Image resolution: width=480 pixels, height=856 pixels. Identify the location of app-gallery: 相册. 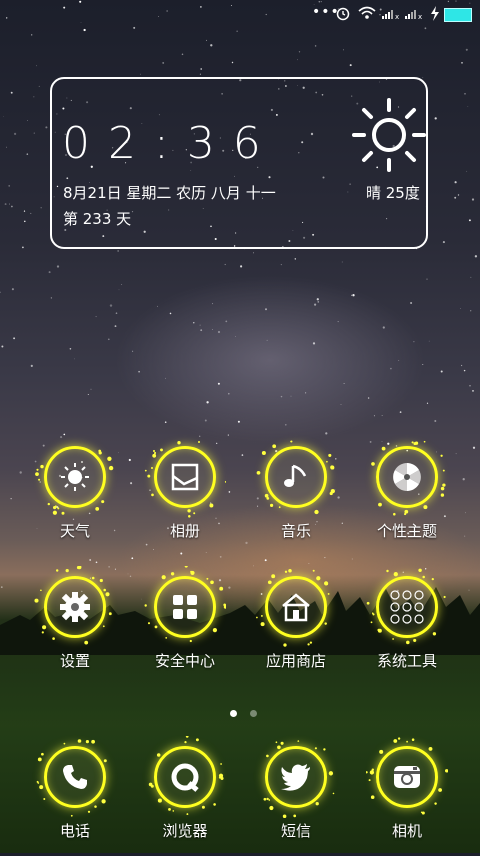
(185, 498).